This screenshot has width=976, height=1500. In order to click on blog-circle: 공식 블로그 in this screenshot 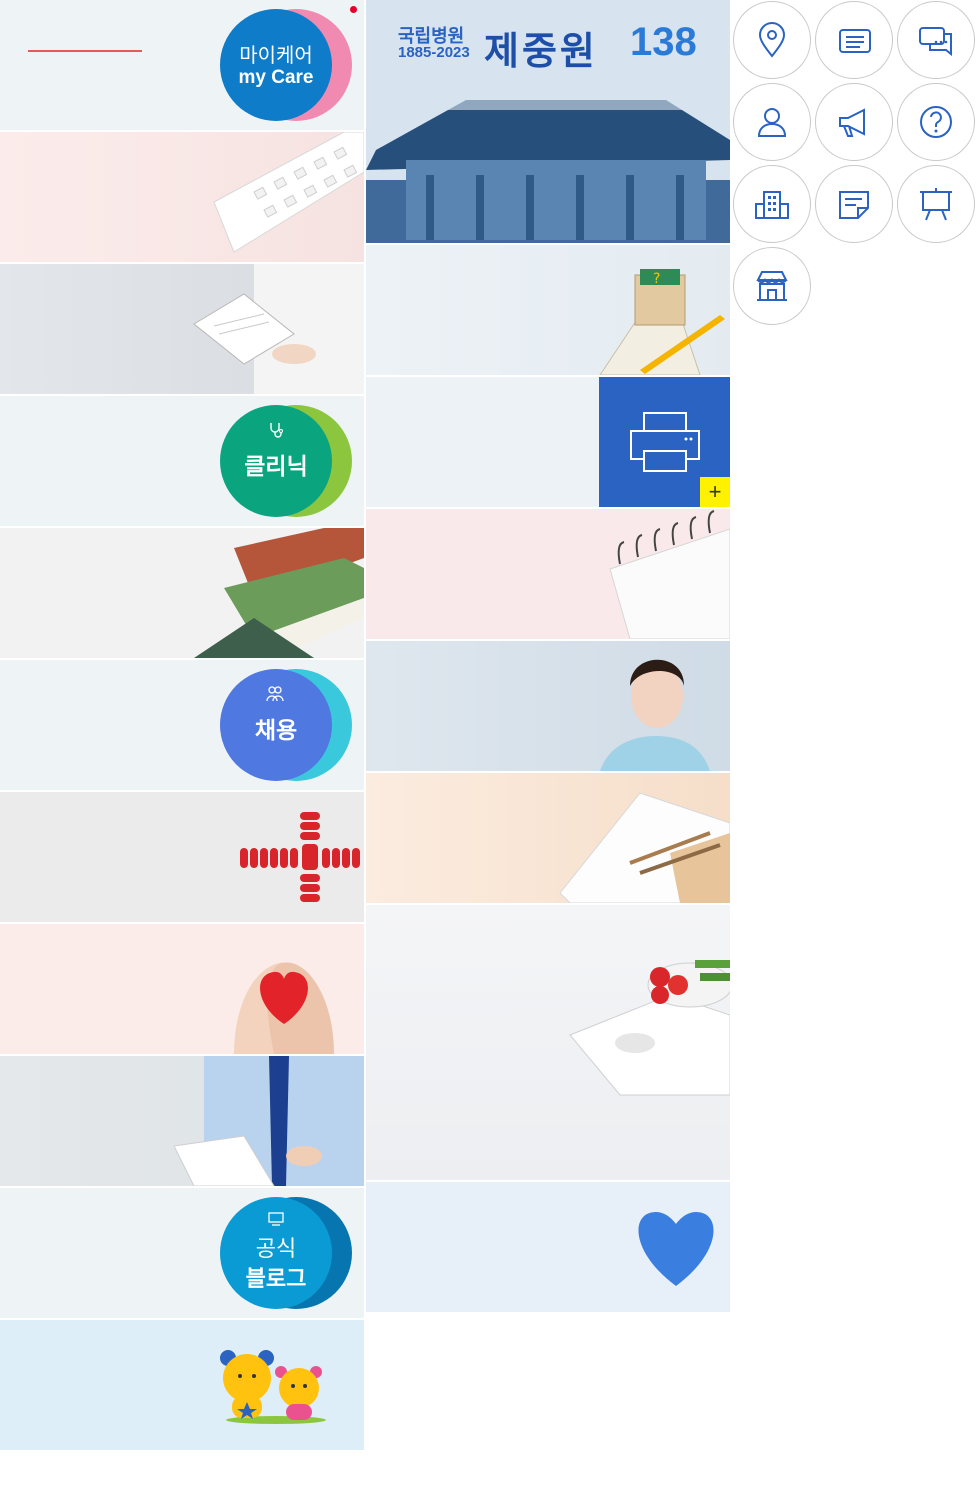, I will do `click(276, 1253)`.